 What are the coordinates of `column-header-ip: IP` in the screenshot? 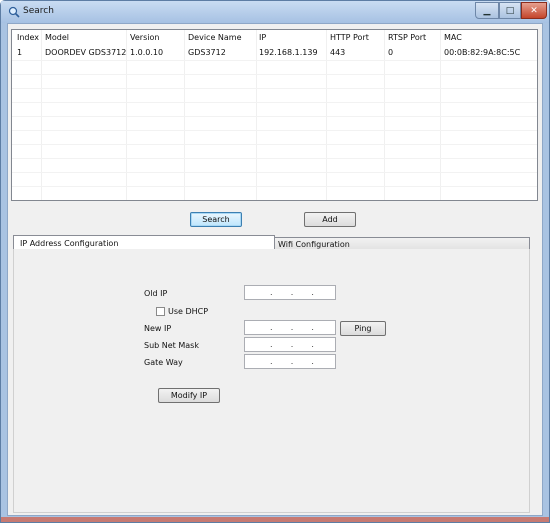 It's located at (262, 37).